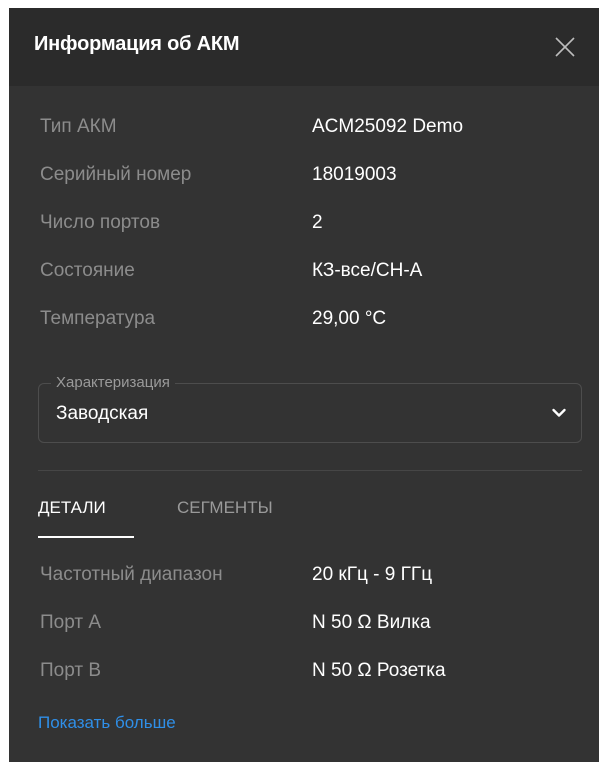 This screenshot has height=769, width=602. I want to click on section-divider, so click(310, 470).